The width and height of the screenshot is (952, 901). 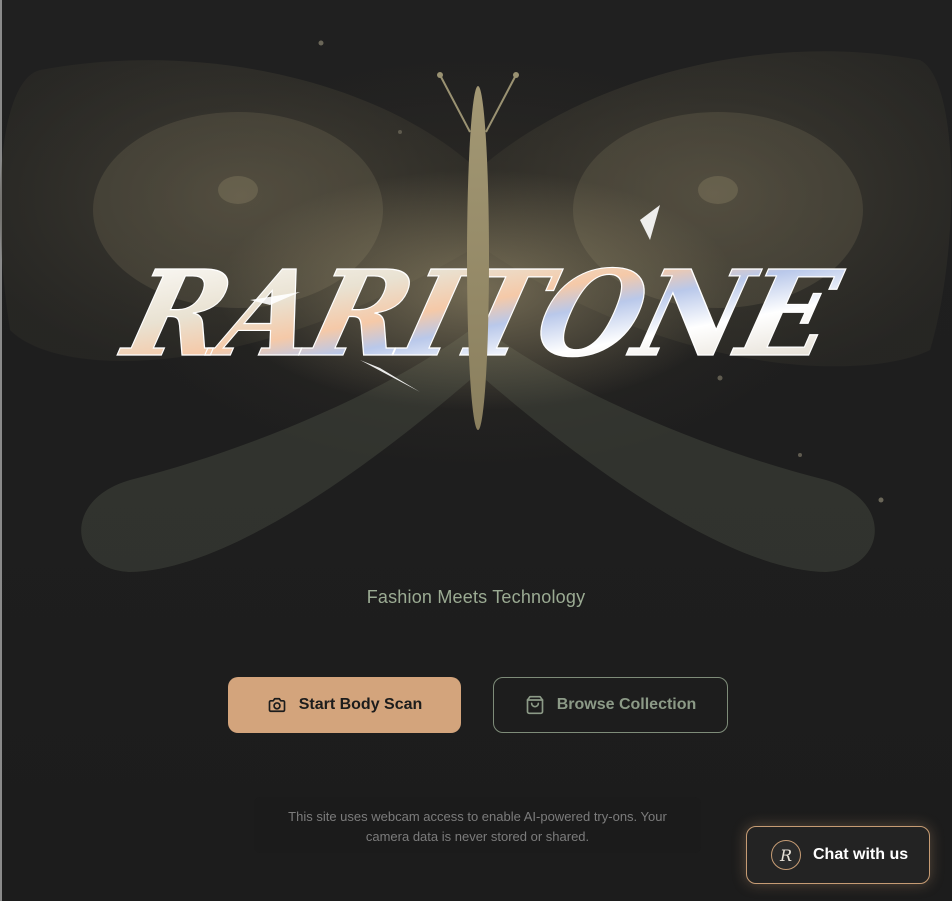 What do you see at coordinates (535, 705) in the screenshot?
I see `shopping-bag-icon` at bounding box center [535, 705].